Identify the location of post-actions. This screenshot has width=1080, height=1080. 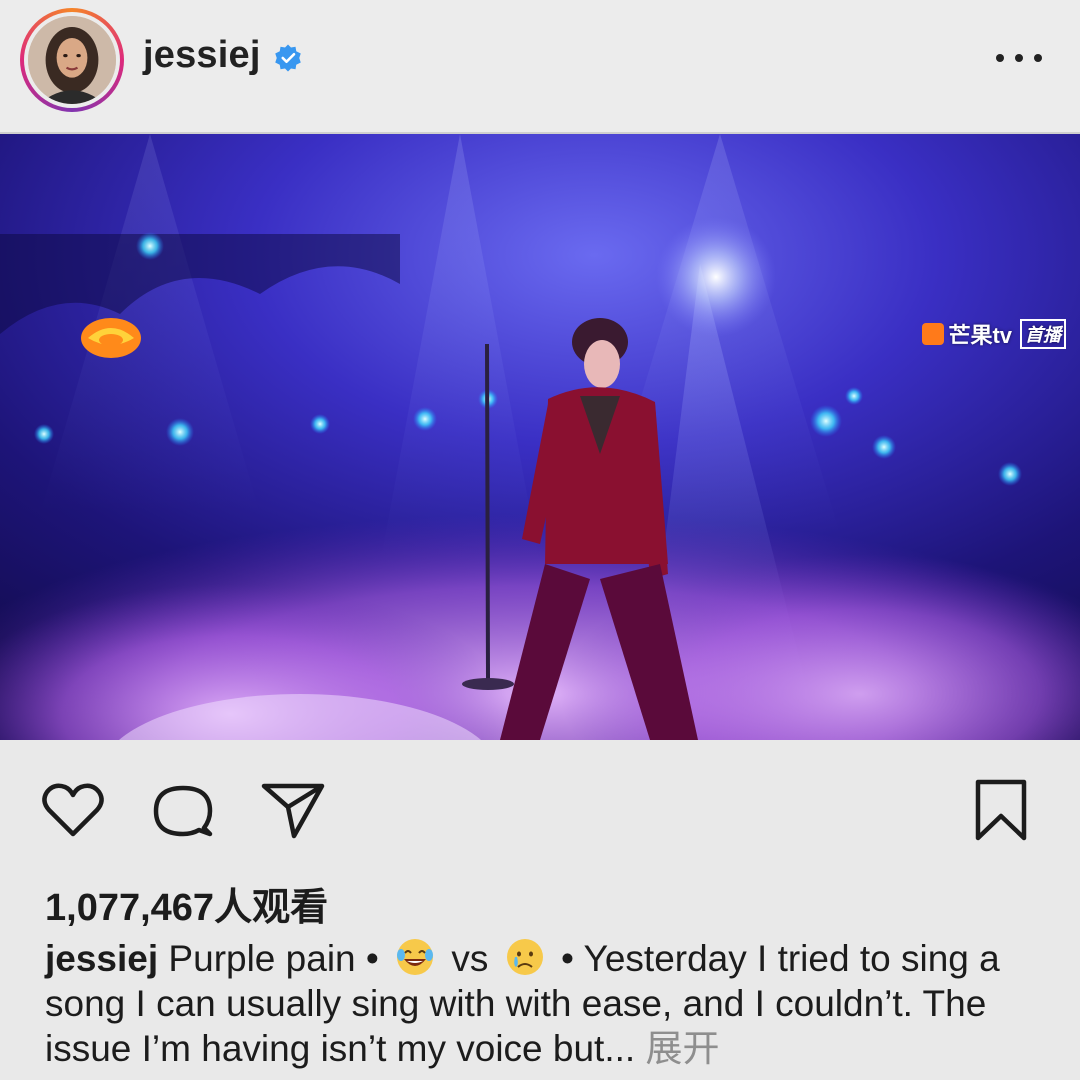
(540, 807).